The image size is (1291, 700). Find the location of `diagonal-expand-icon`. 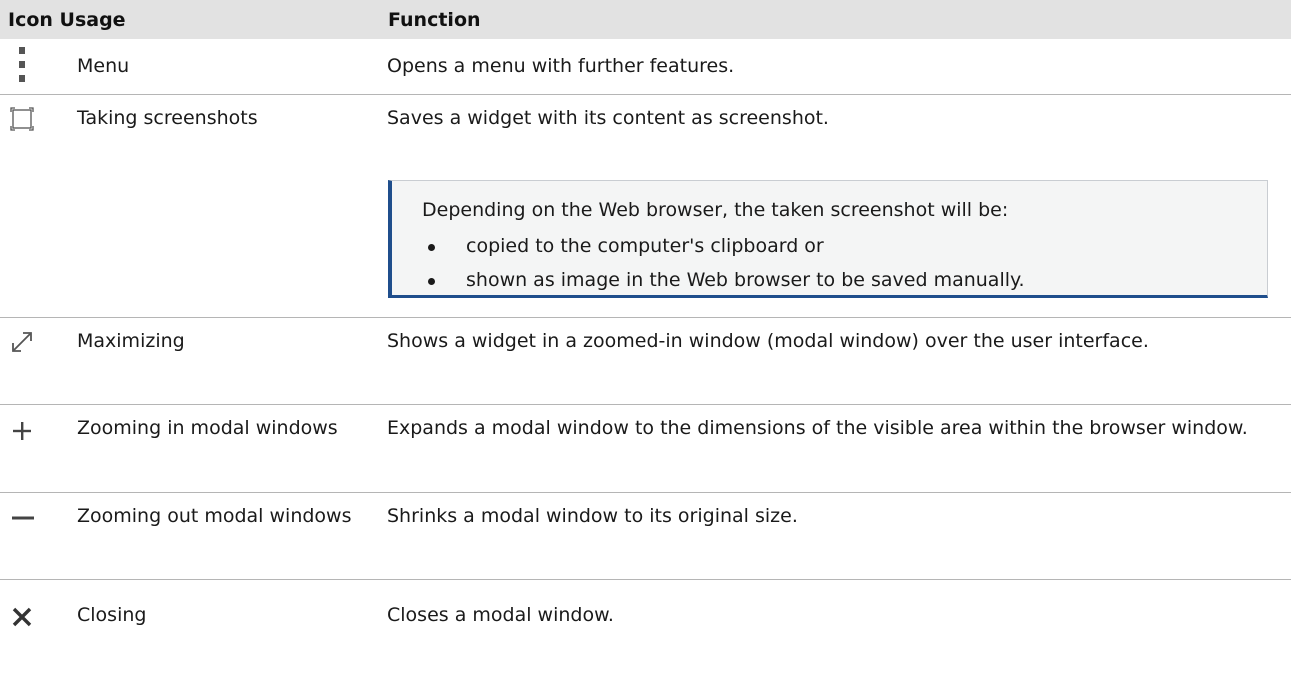

diagonal-expand-icon is located at coordinates (22, 342).